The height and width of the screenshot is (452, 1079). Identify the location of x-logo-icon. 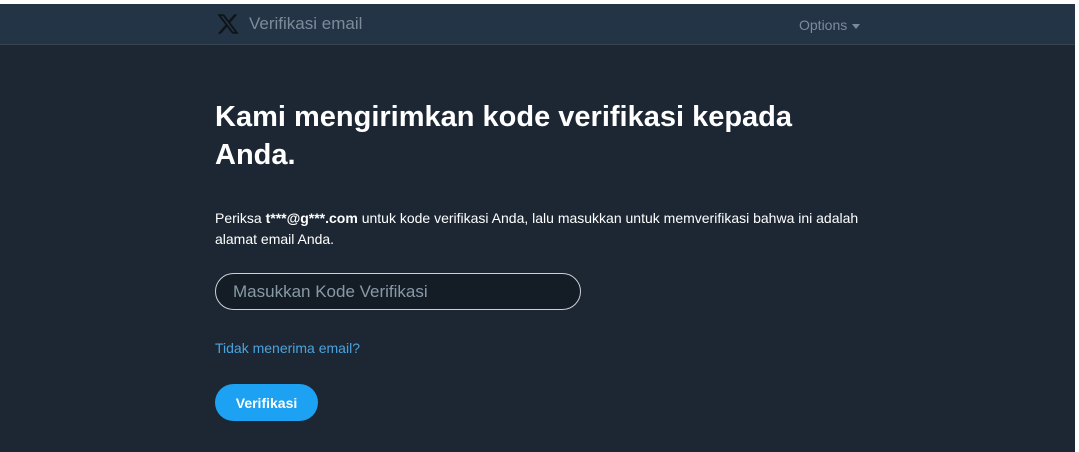
(228, 24).